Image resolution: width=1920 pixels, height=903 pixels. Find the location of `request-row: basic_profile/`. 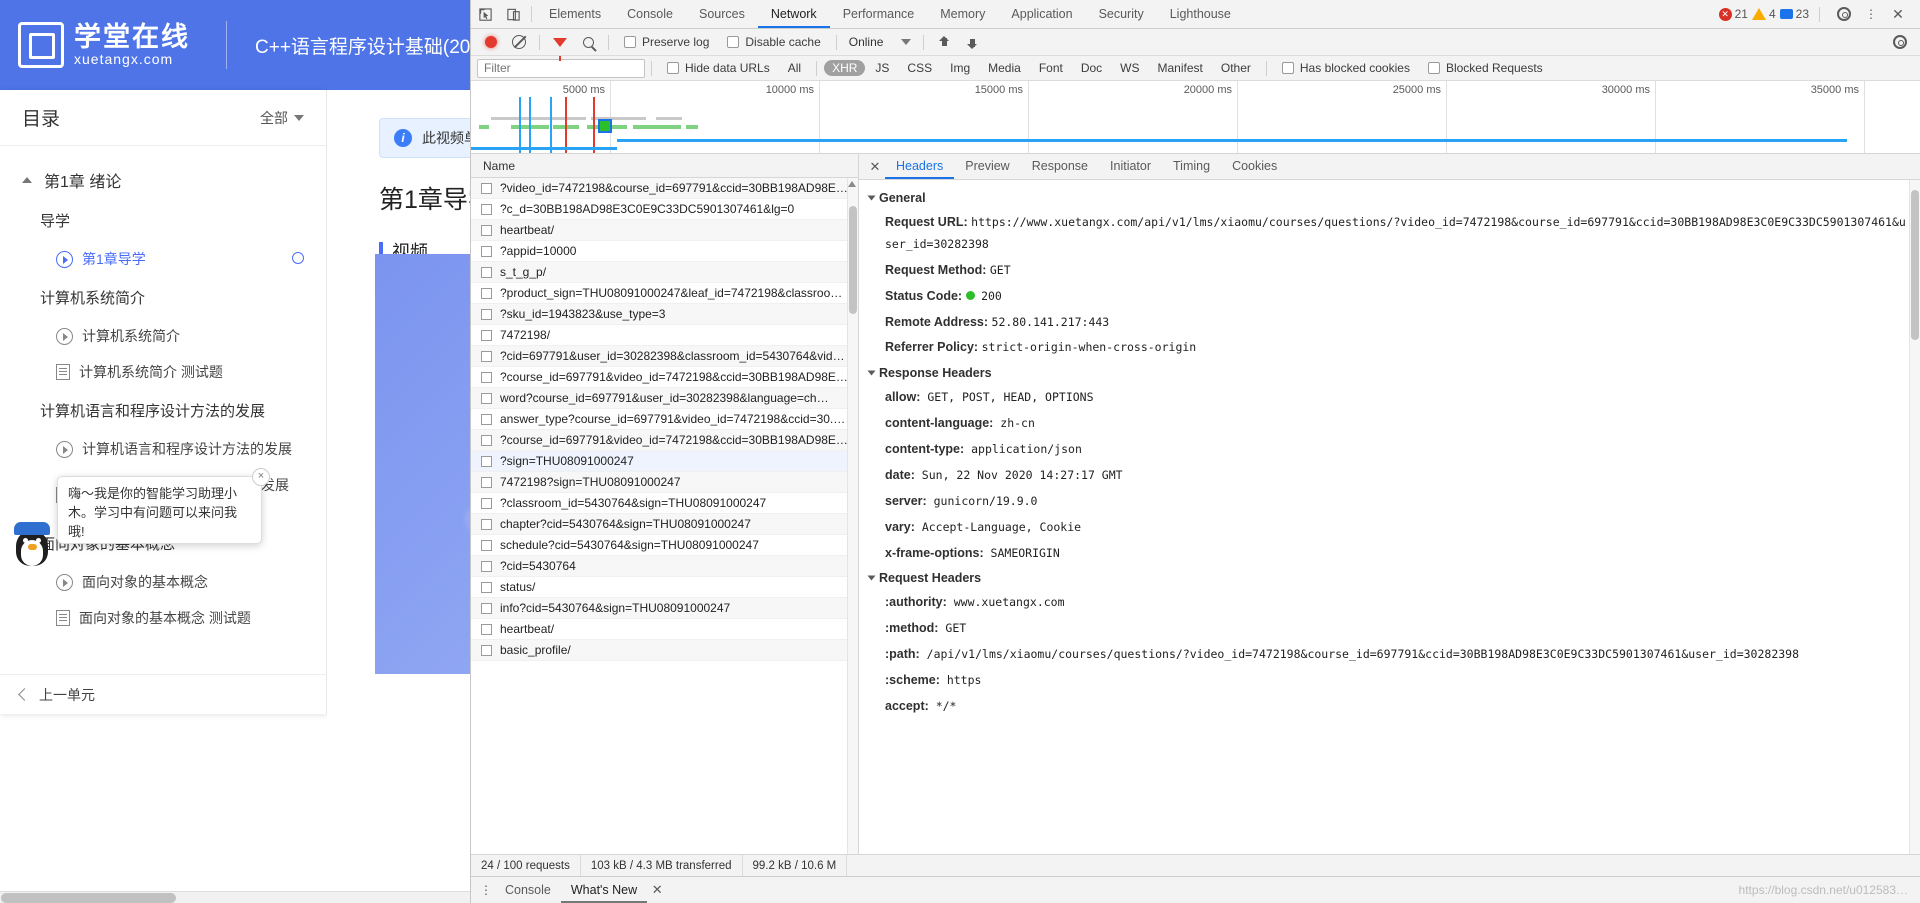

request-row: basic_profile/ is located at coordinates (664, 650).